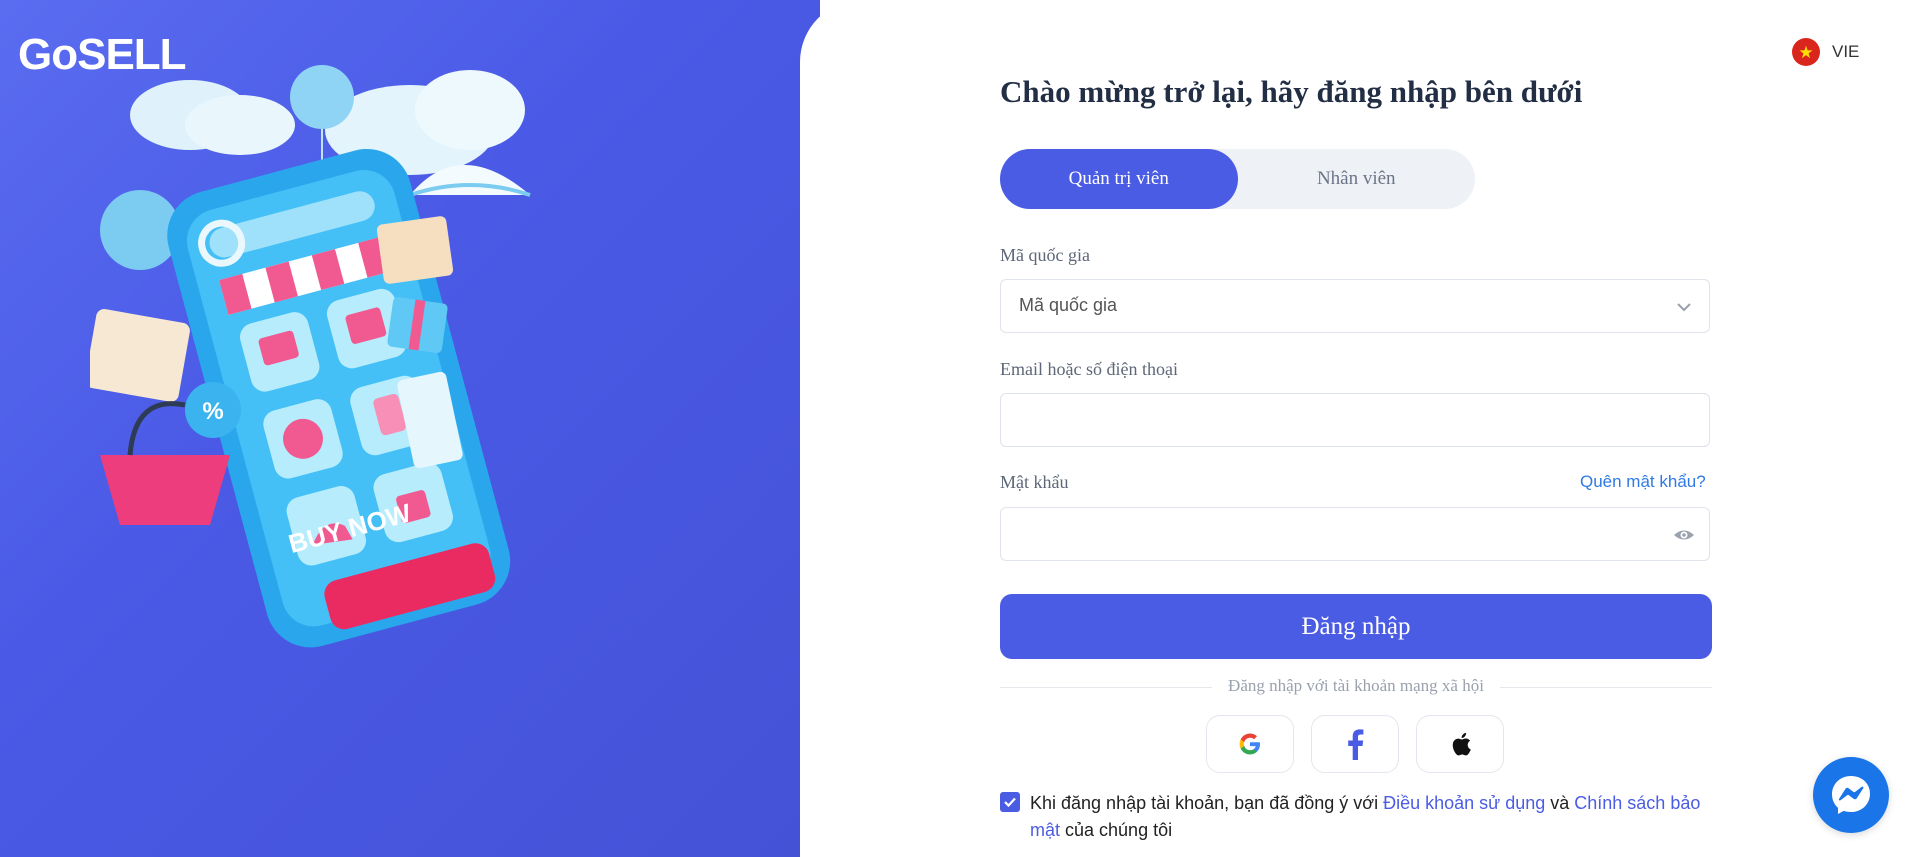  I want to click on google-login-button, so click(1250, 744).